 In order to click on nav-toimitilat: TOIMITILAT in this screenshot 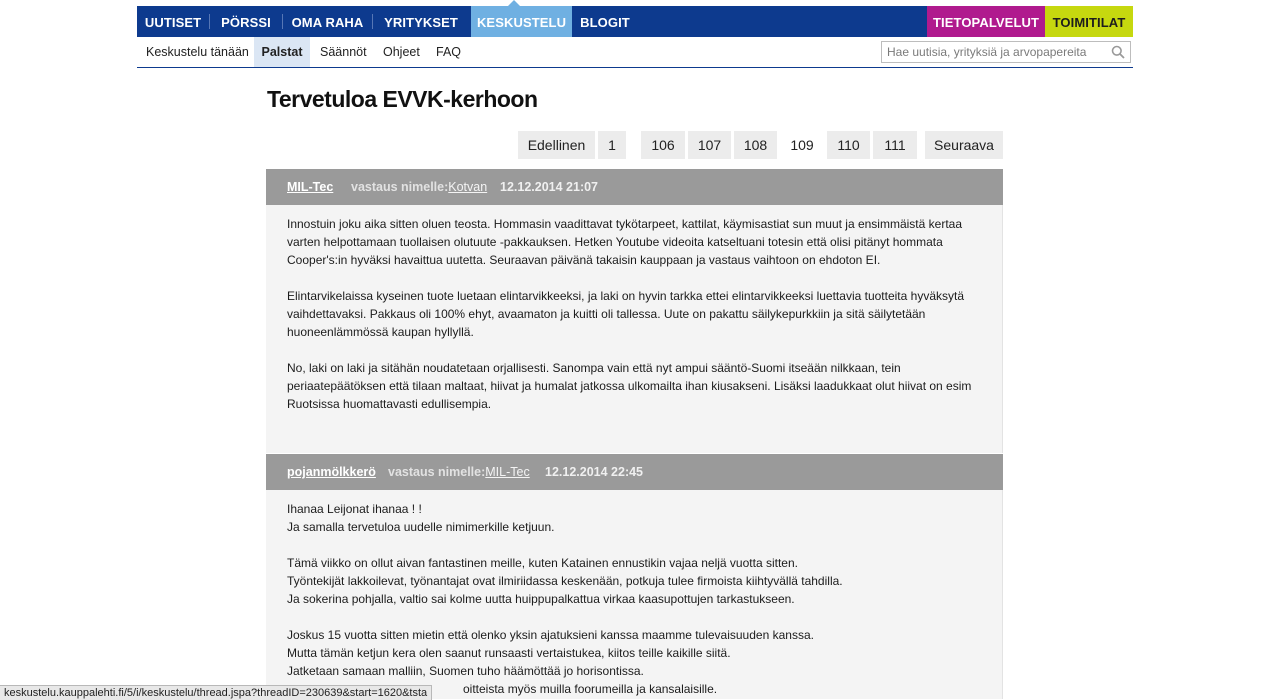, I will do `click(1089, 21)`.